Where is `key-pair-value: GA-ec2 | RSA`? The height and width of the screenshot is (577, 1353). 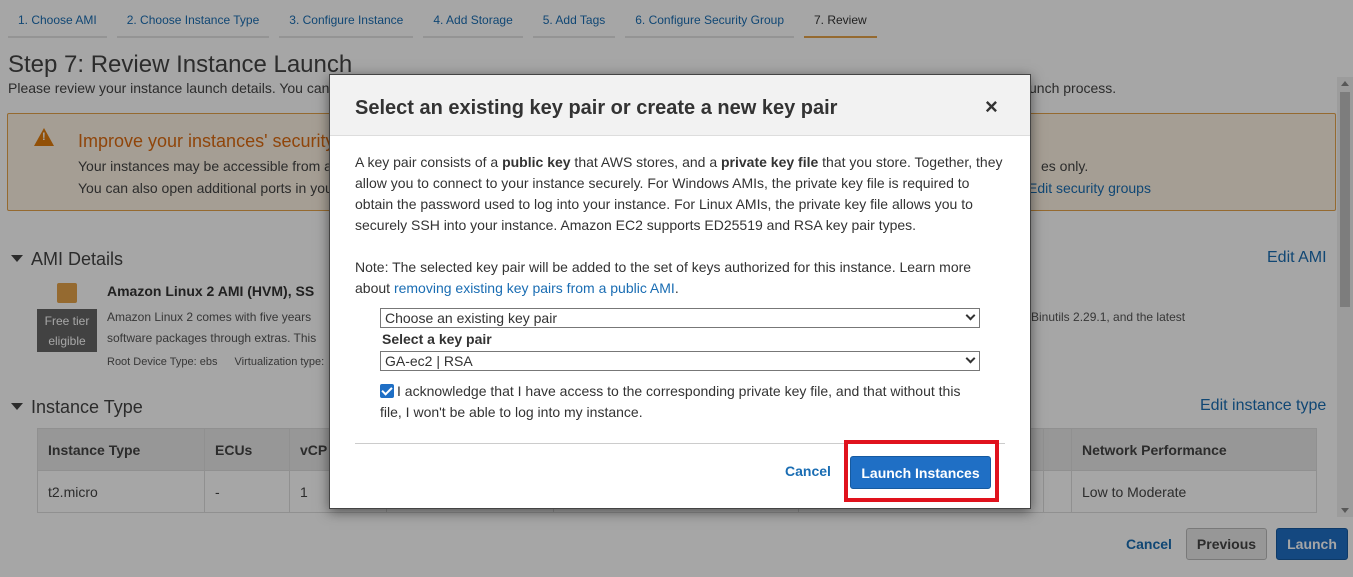 key-pair-value: GA-ec2 | RSA is located at coordinates (429, 361).